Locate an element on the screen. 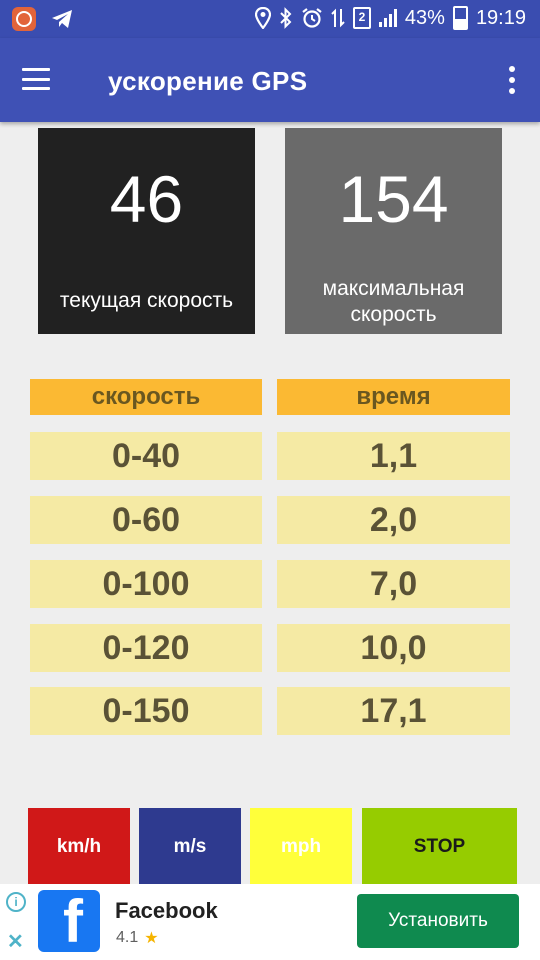 This screenshot has width=540, height=960. battery-percent: 43% is located at coordinates (424, 17).